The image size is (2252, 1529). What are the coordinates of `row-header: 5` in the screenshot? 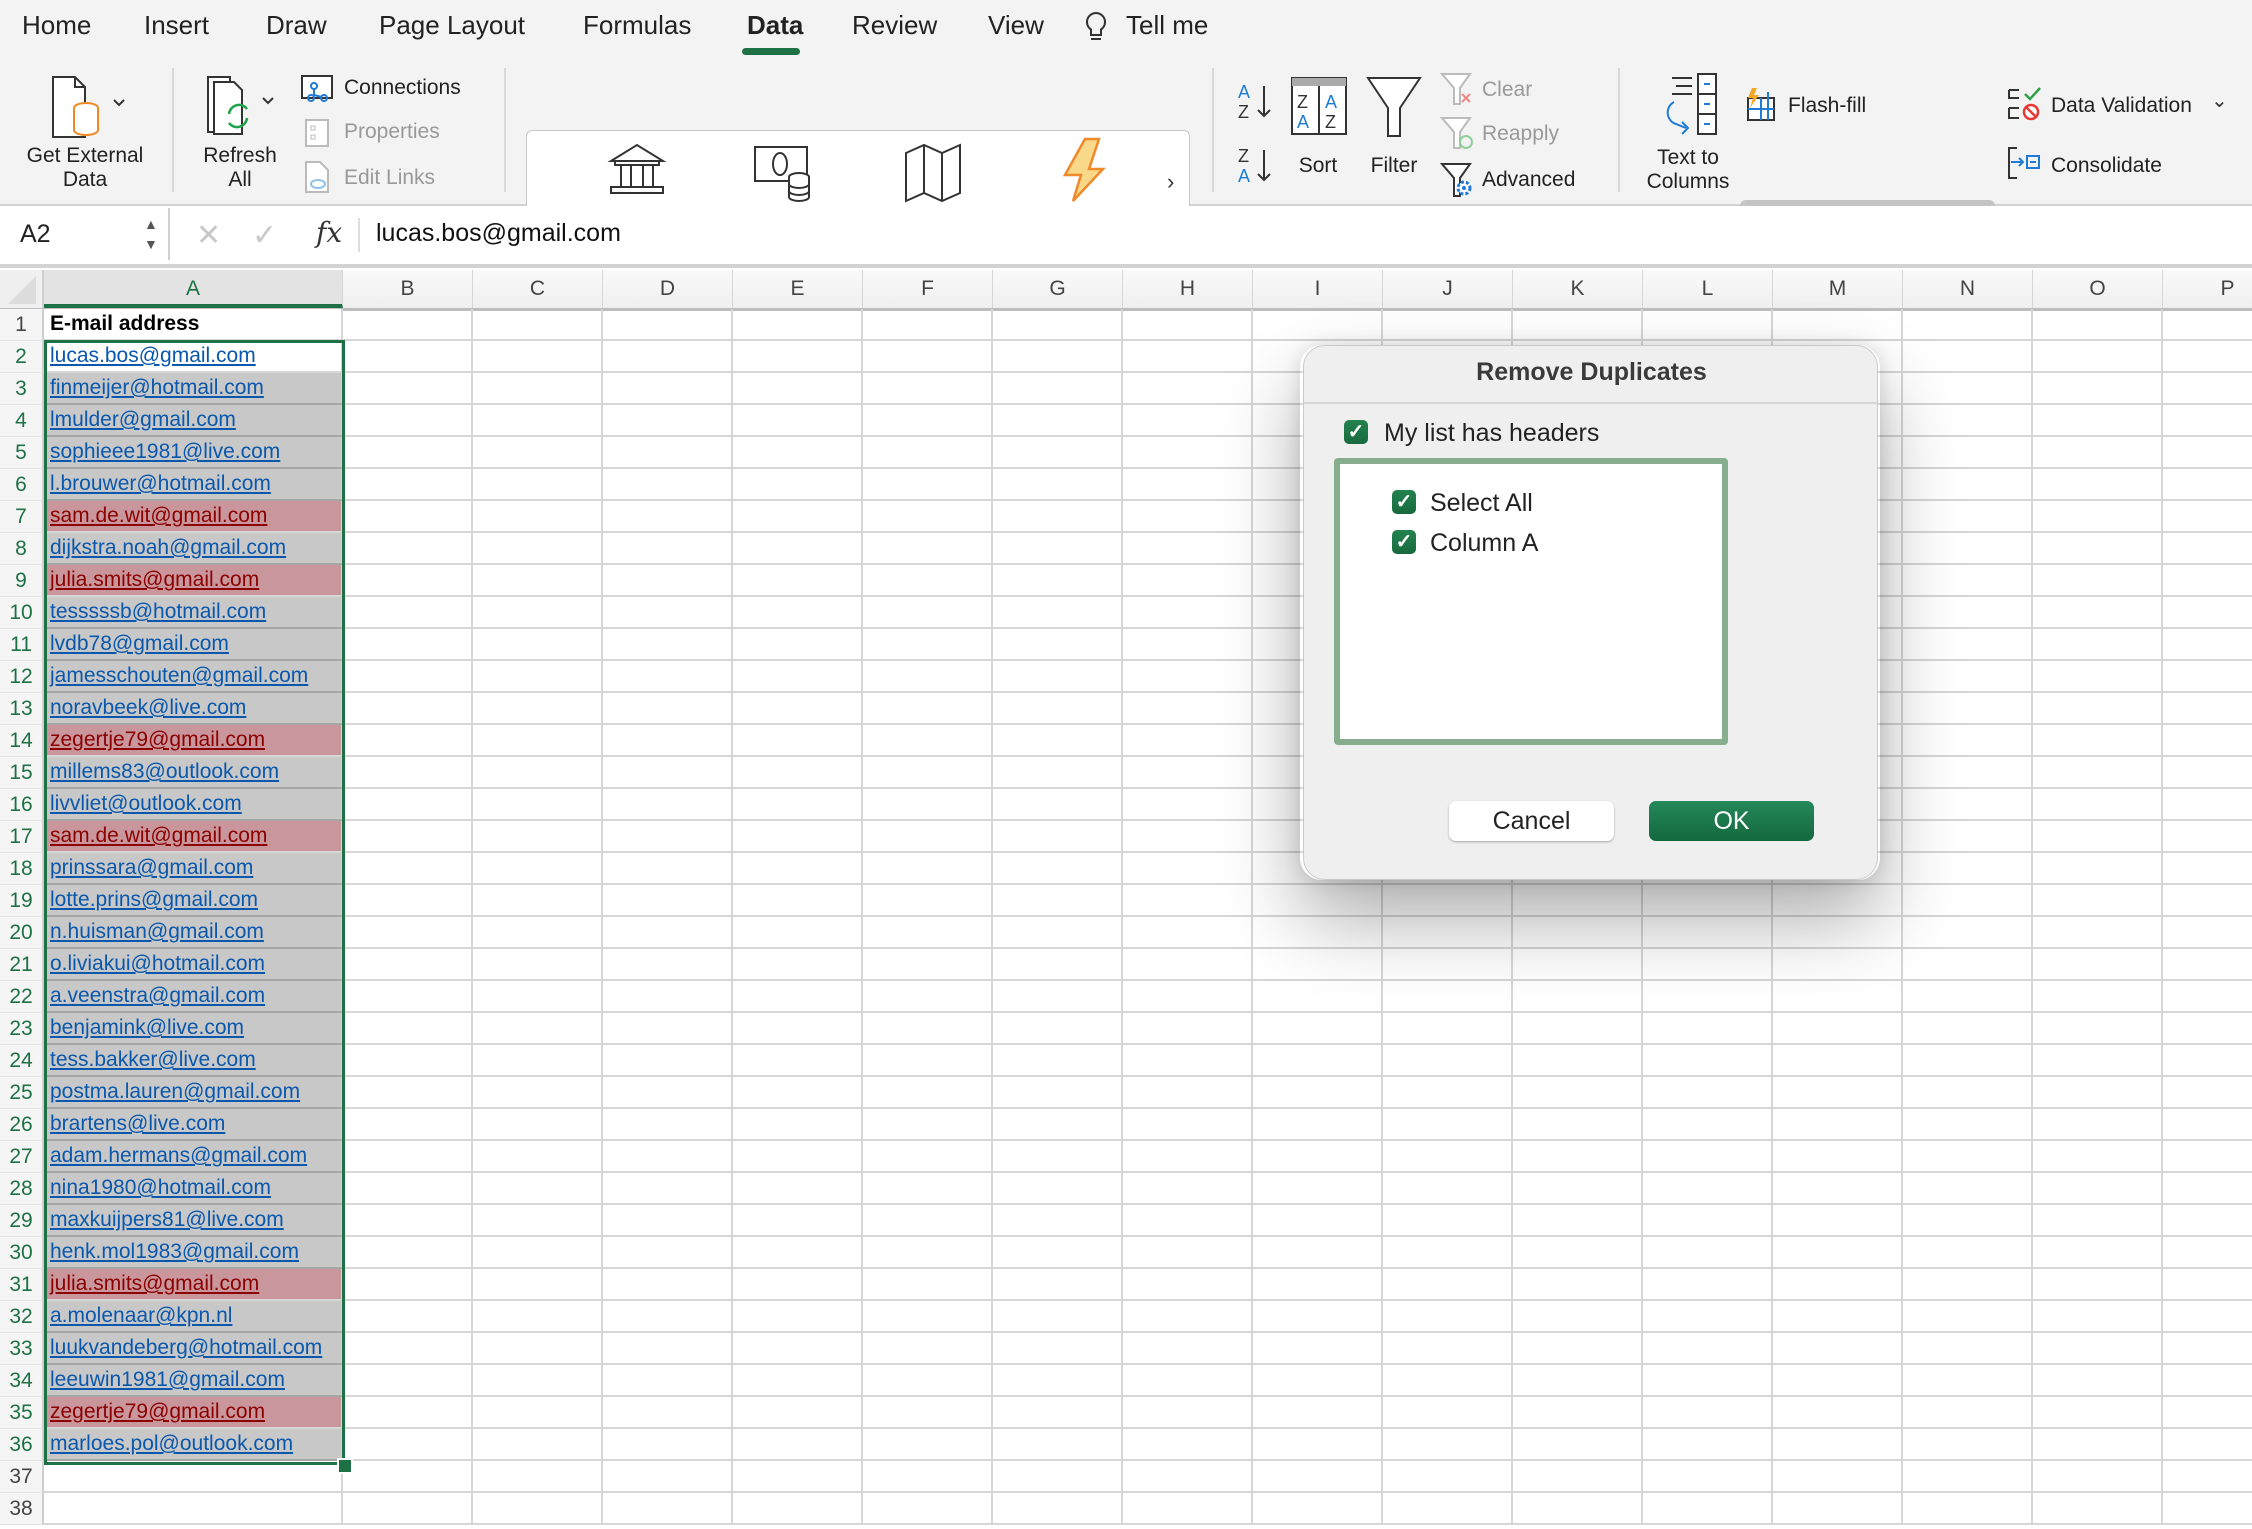 It's located at (22, 453).